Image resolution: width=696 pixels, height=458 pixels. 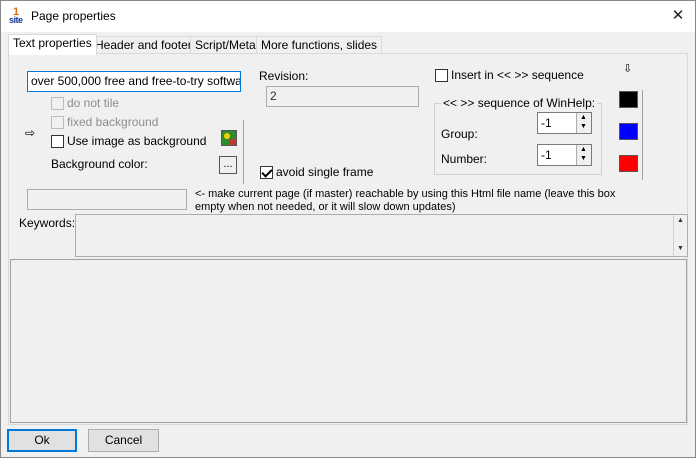 I want to click on group-stepper: -1 ▲ ▼, so click(x=564, y=123).